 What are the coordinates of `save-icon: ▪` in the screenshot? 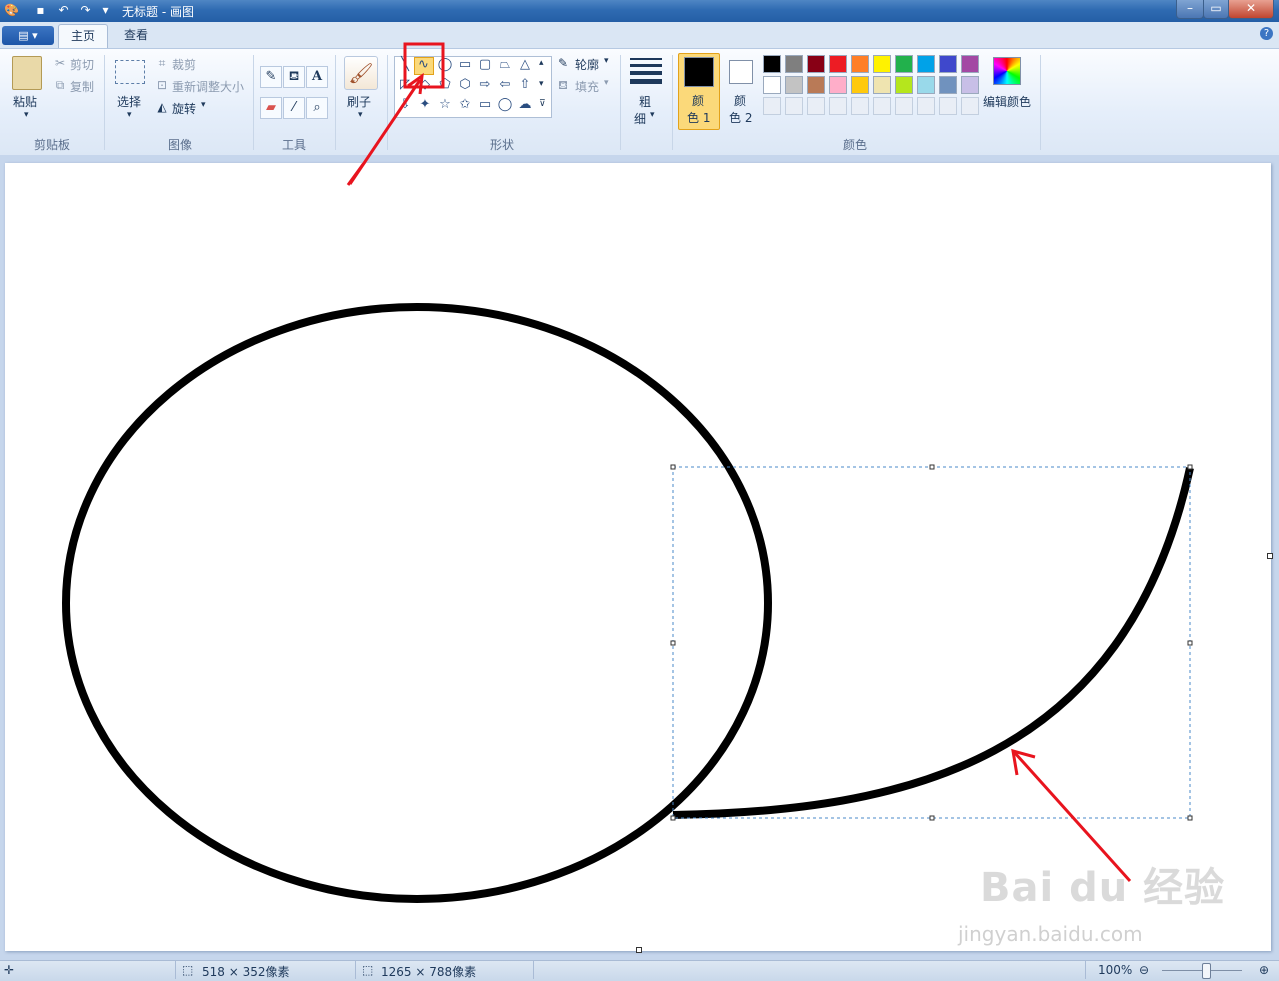 It's located at (40, 10).